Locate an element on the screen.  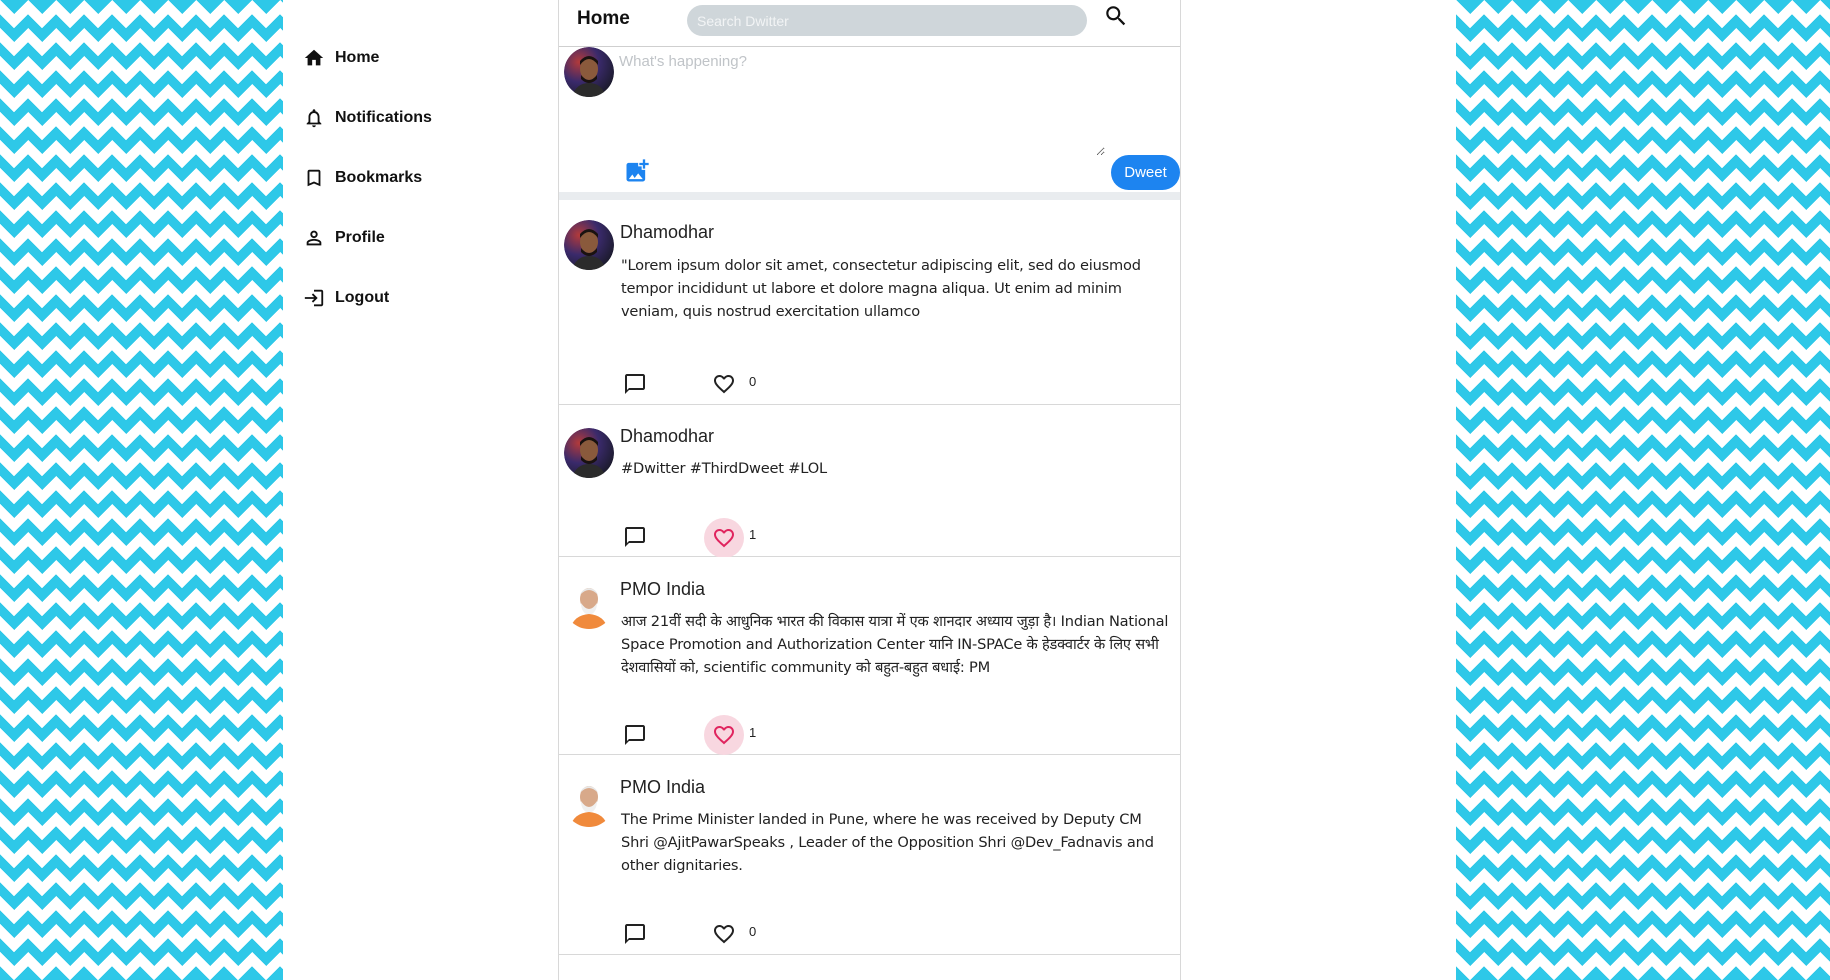
add-image-icon is located at coordinates (637, 171).